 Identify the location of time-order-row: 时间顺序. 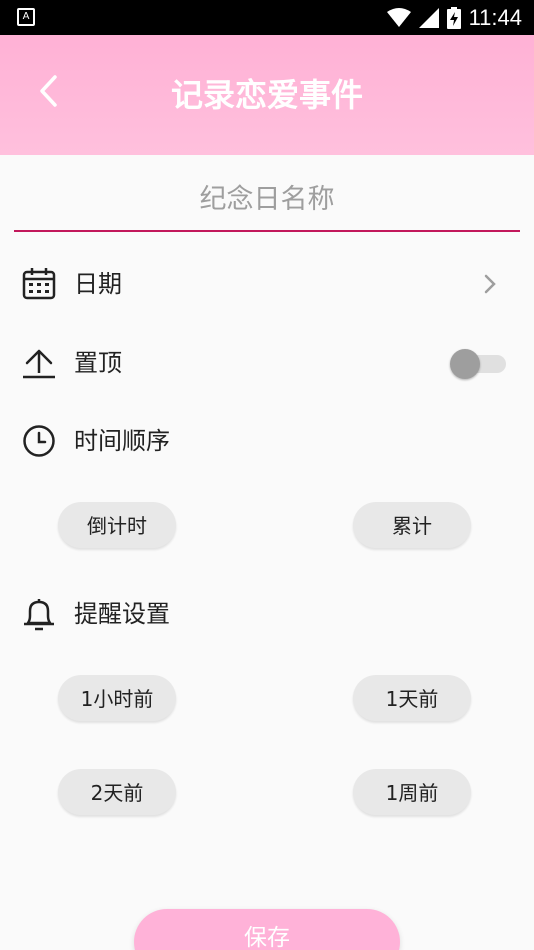
(267, 441).